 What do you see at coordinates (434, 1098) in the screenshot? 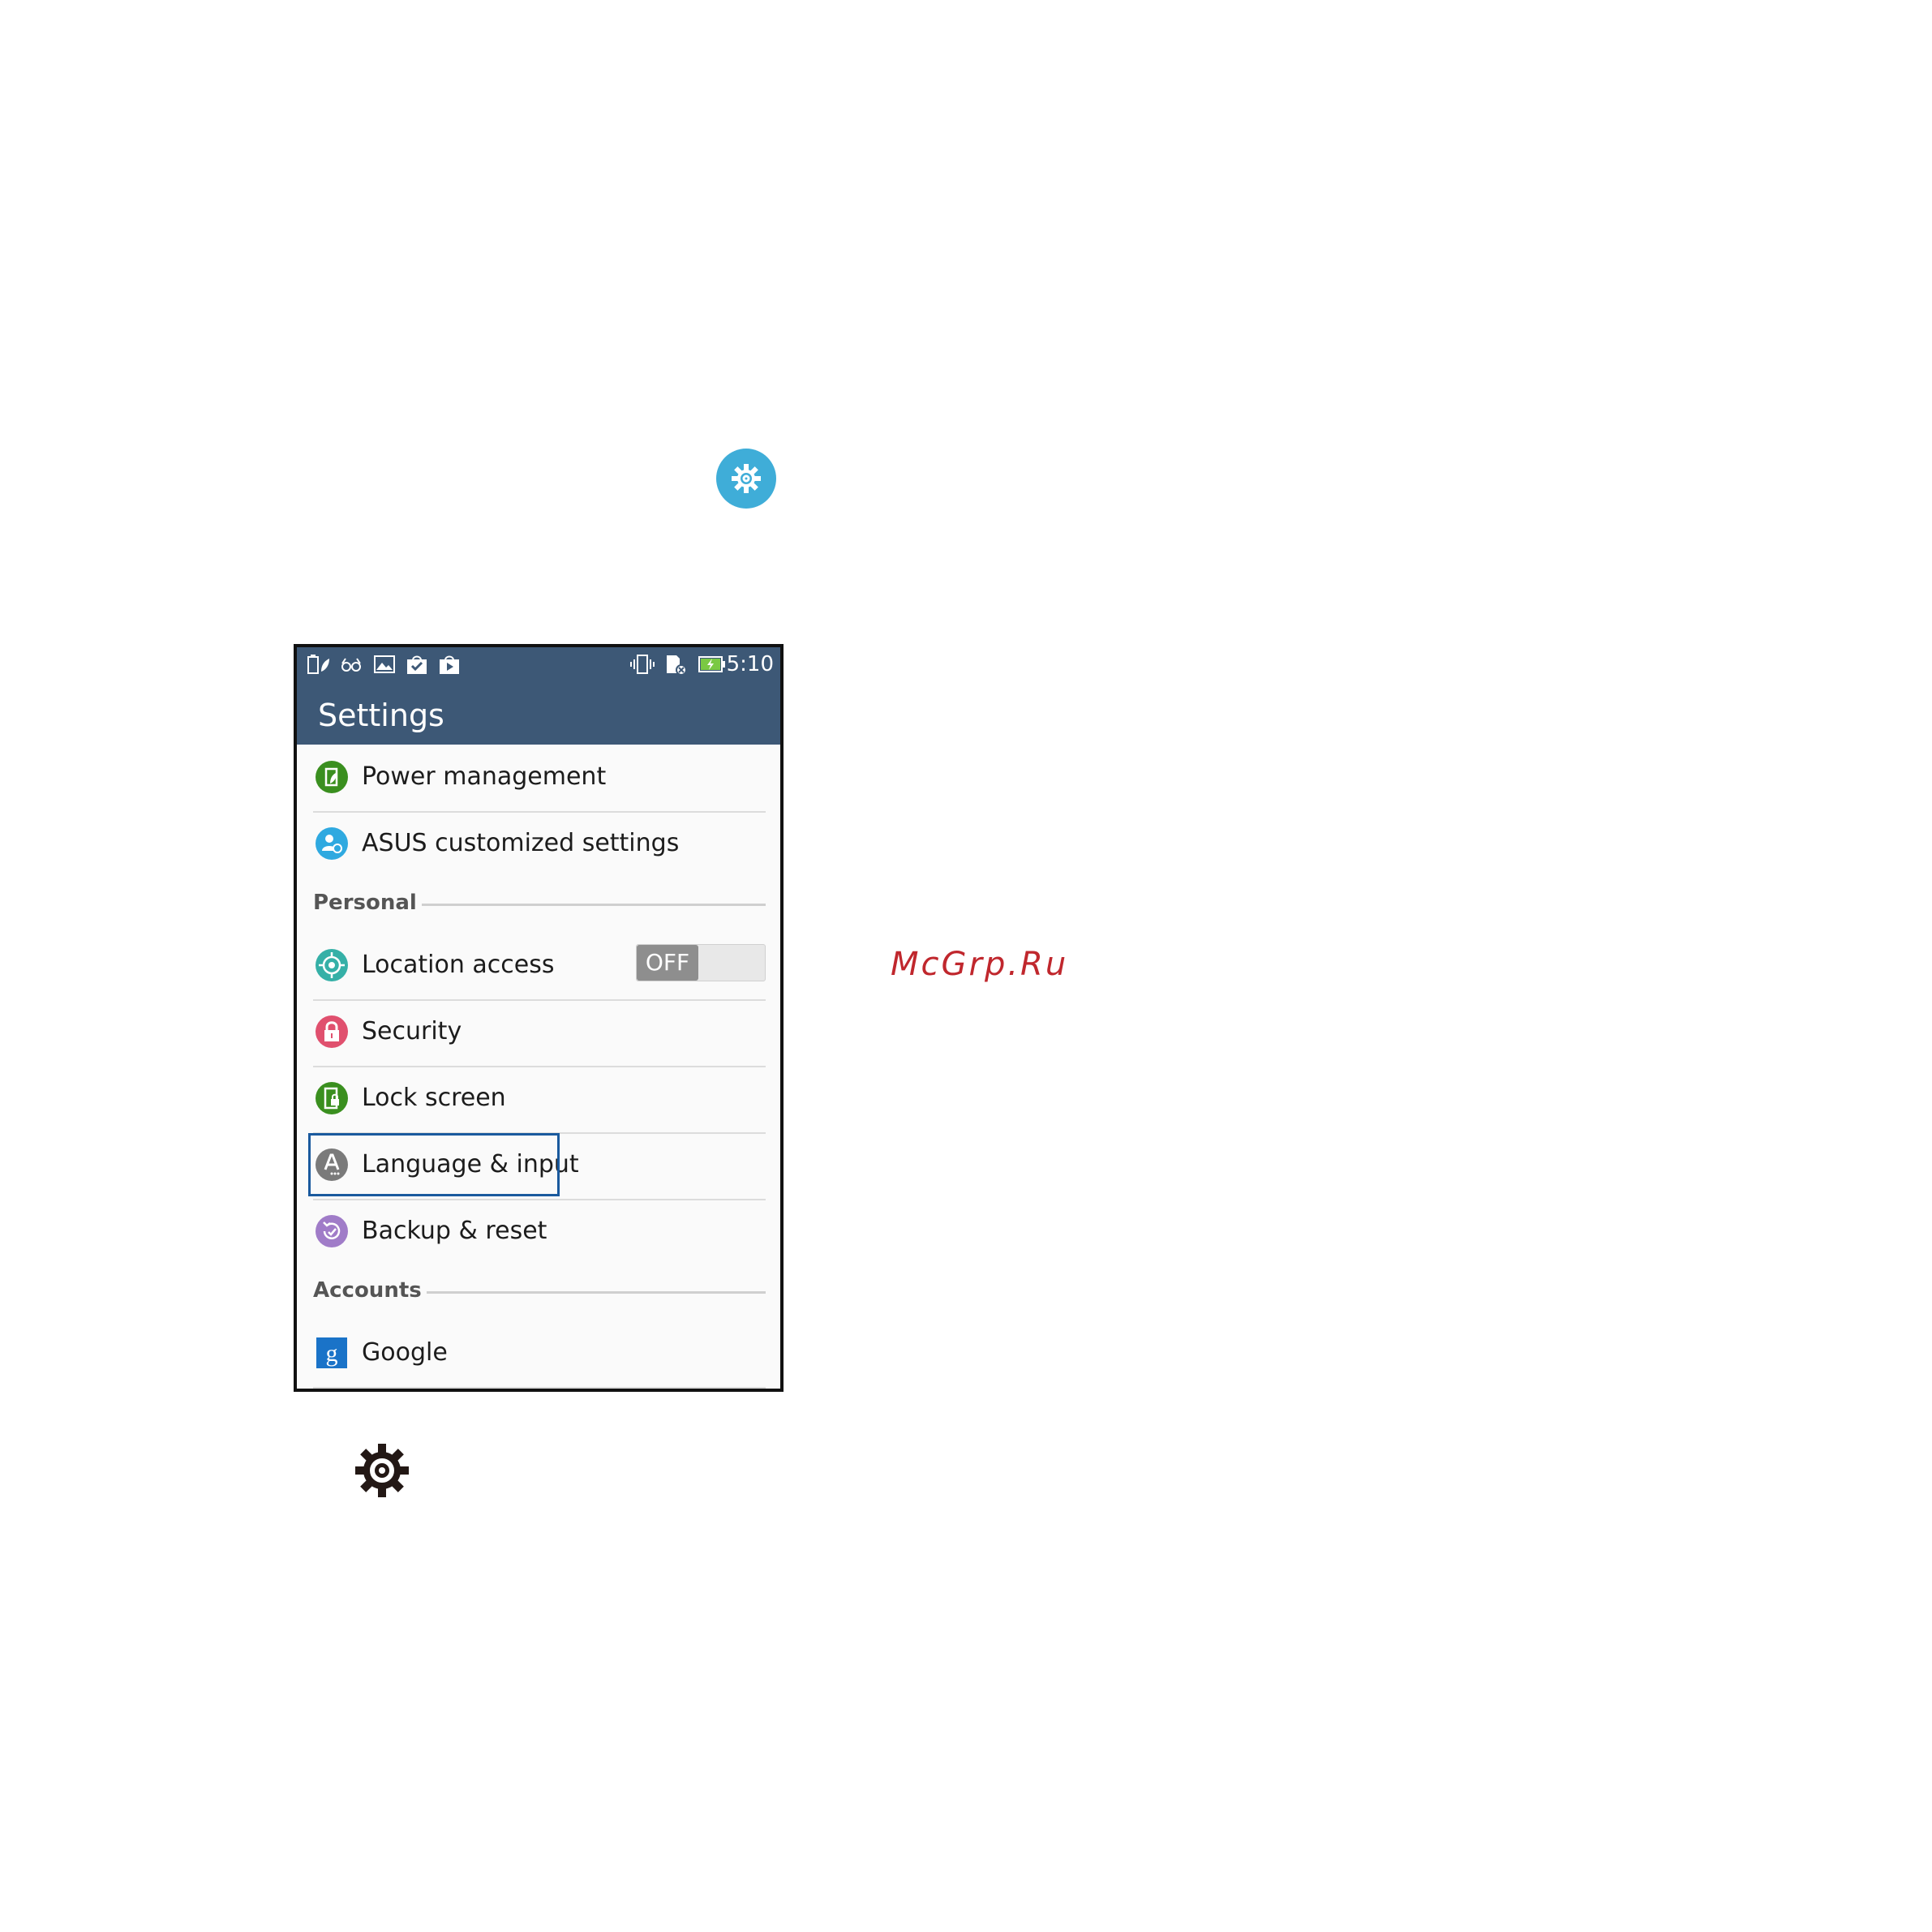
I see `setting-item-label: Lock screen` at bounding box center [434, 1098].